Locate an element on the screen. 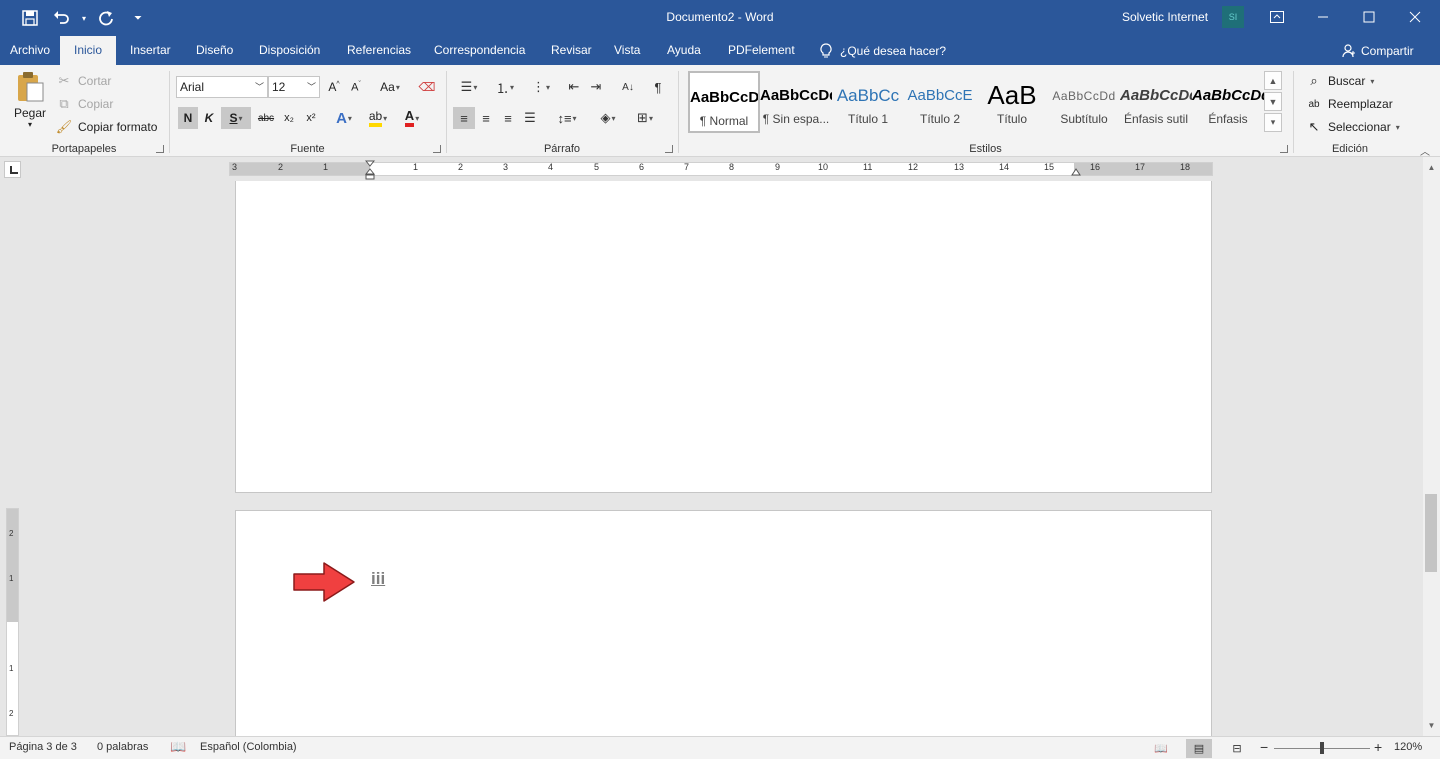  word-count: 0 palabras is located at coordinates (122, 747).